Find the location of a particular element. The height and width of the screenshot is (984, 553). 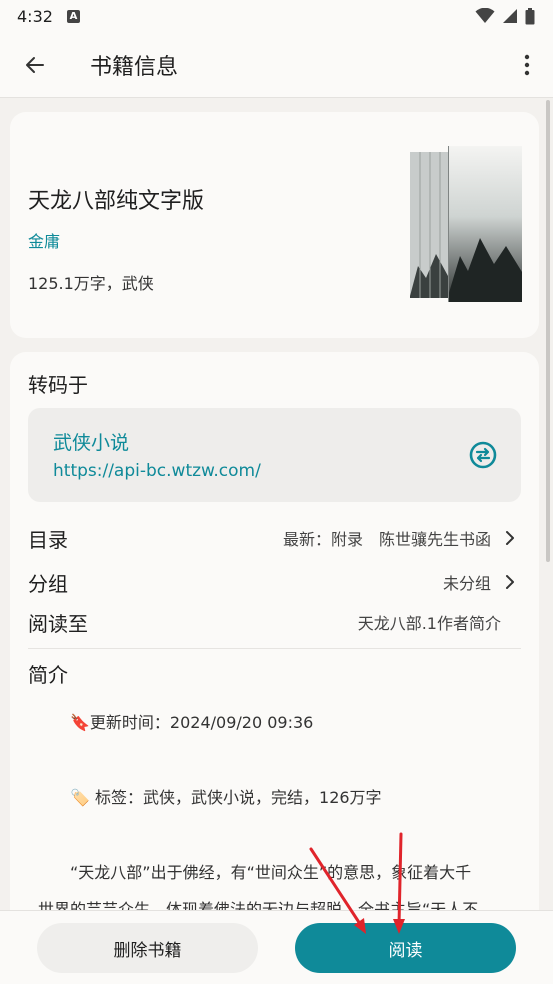

book-cover-image is located at coordinates (466, 224).